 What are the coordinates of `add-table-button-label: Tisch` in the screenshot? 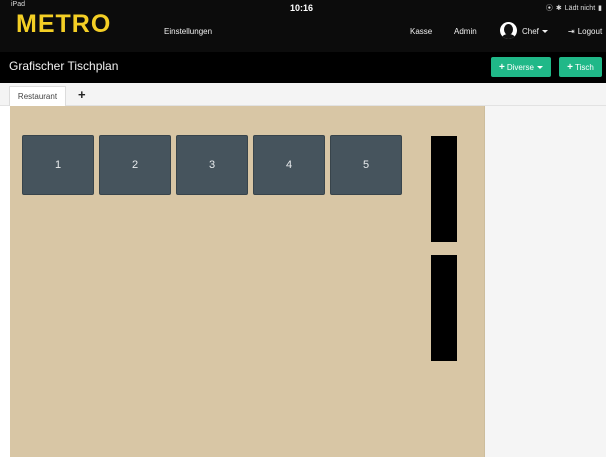 It's located at (584, 67).